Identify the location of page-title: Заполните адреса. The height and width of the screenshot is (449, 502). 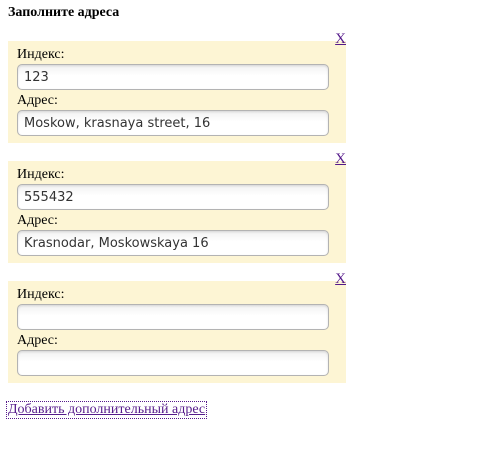
(64, 12).